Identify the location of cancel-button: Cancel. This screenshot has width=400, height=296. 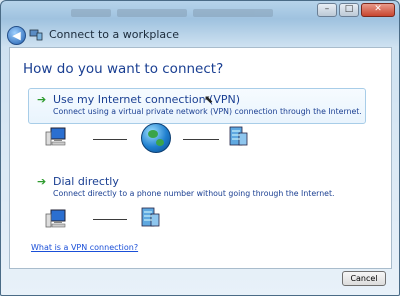
(364, 278).